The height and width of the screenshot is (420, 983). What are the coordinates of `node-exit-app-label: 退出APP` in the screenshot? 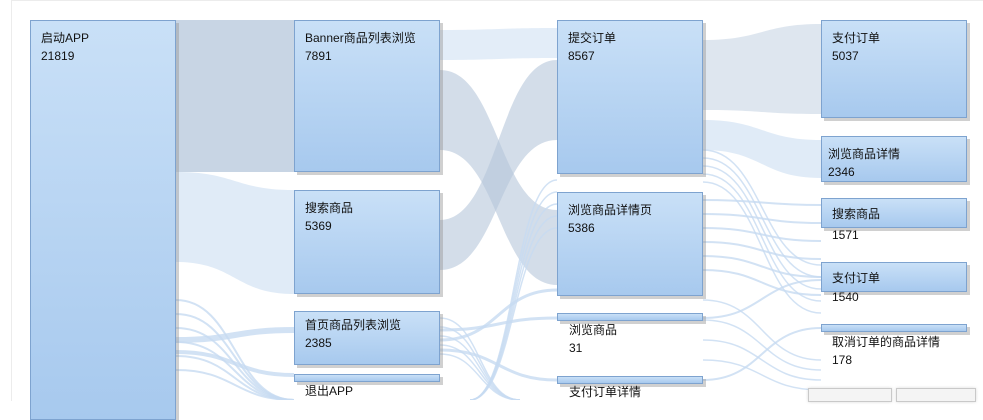 It's located at (329, 391).